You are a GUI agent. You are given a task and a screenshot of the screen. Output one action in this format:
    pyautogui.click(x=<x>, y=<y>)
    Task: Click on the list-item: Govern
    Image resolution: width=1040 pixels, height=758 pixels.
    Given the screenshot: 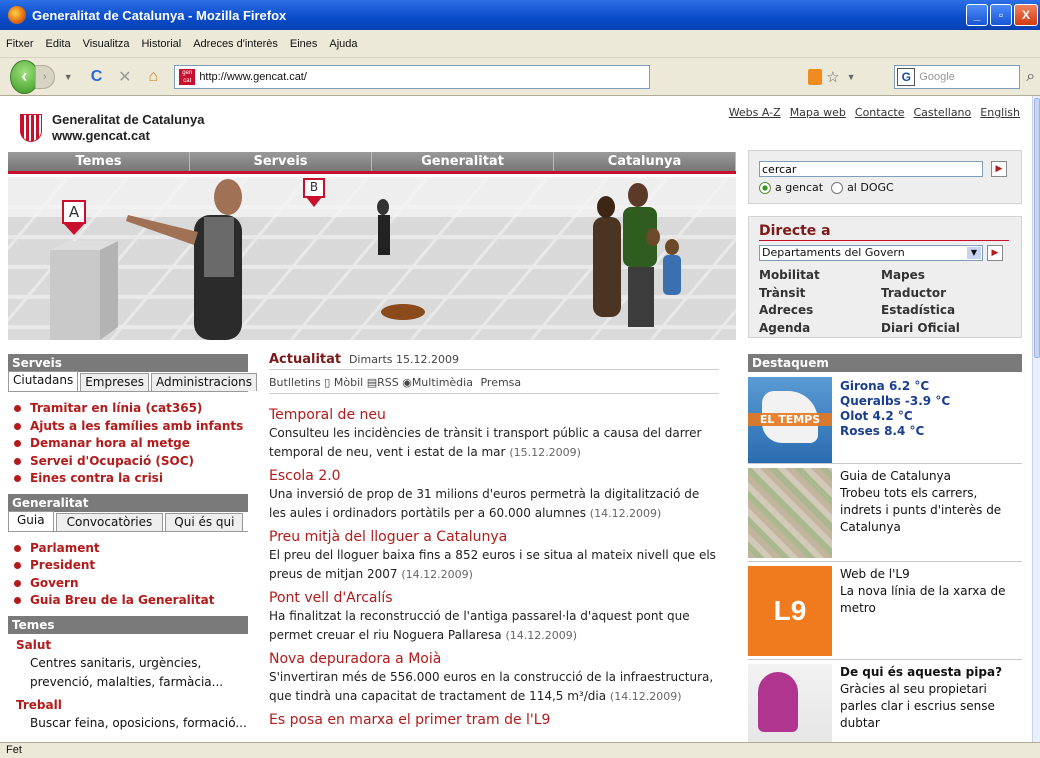 What is the action you would take?
    pyautogui.click(x=128, y=584)
    